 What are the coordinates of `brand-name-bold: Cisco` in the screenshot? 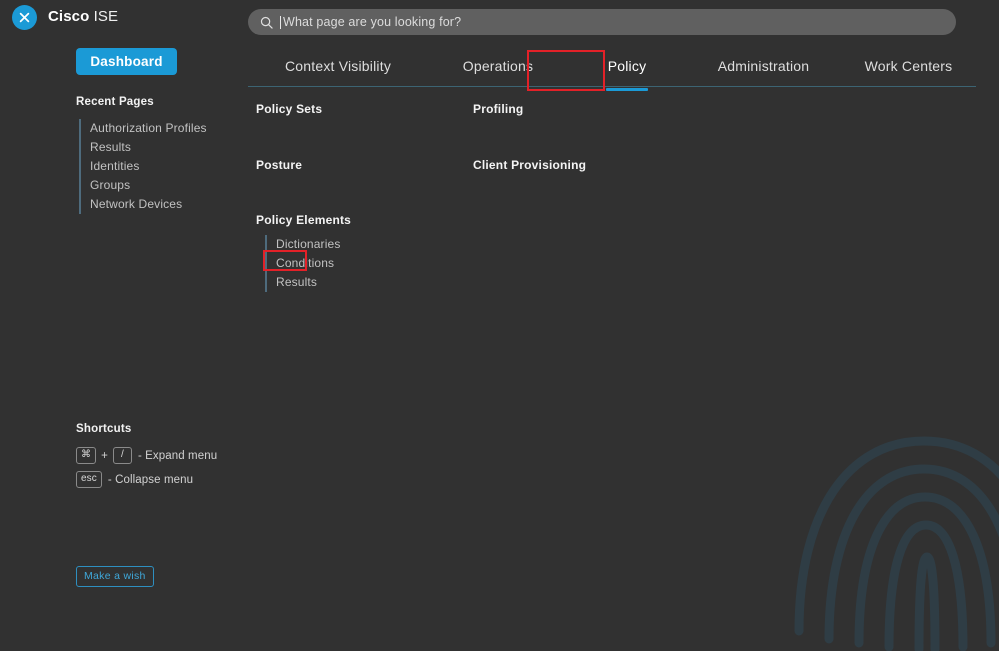 It's located at (69, 16).